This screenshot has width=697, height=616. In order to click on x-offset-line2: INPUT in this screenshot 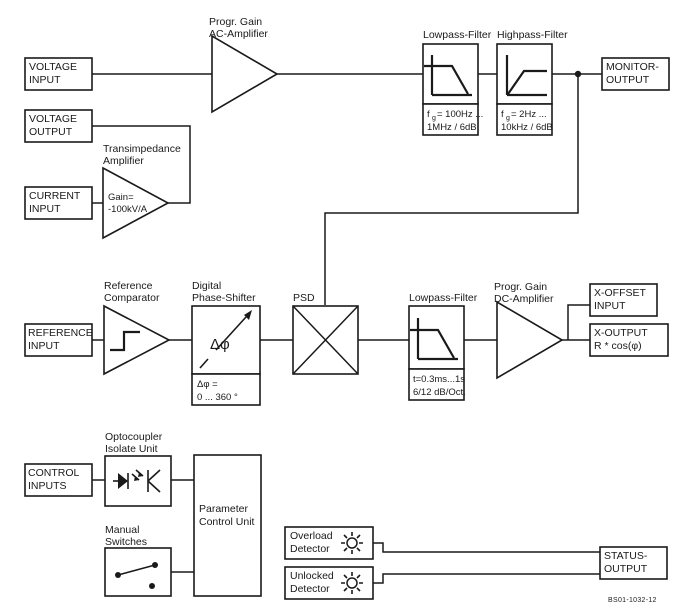, I will do `click(610, 306)`.